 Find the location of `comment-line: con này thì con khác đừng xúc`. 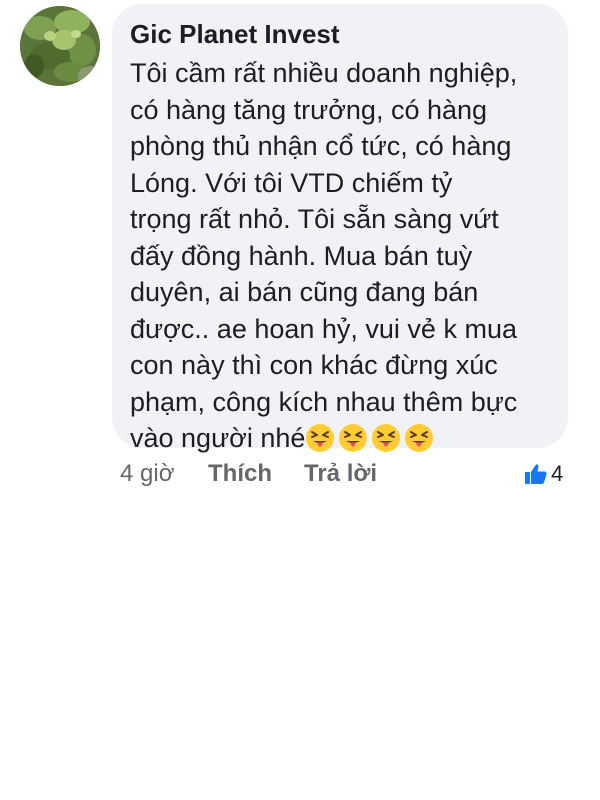

comment-line: con này thì con khác đừng xúc is located at coordinates (314, 365).